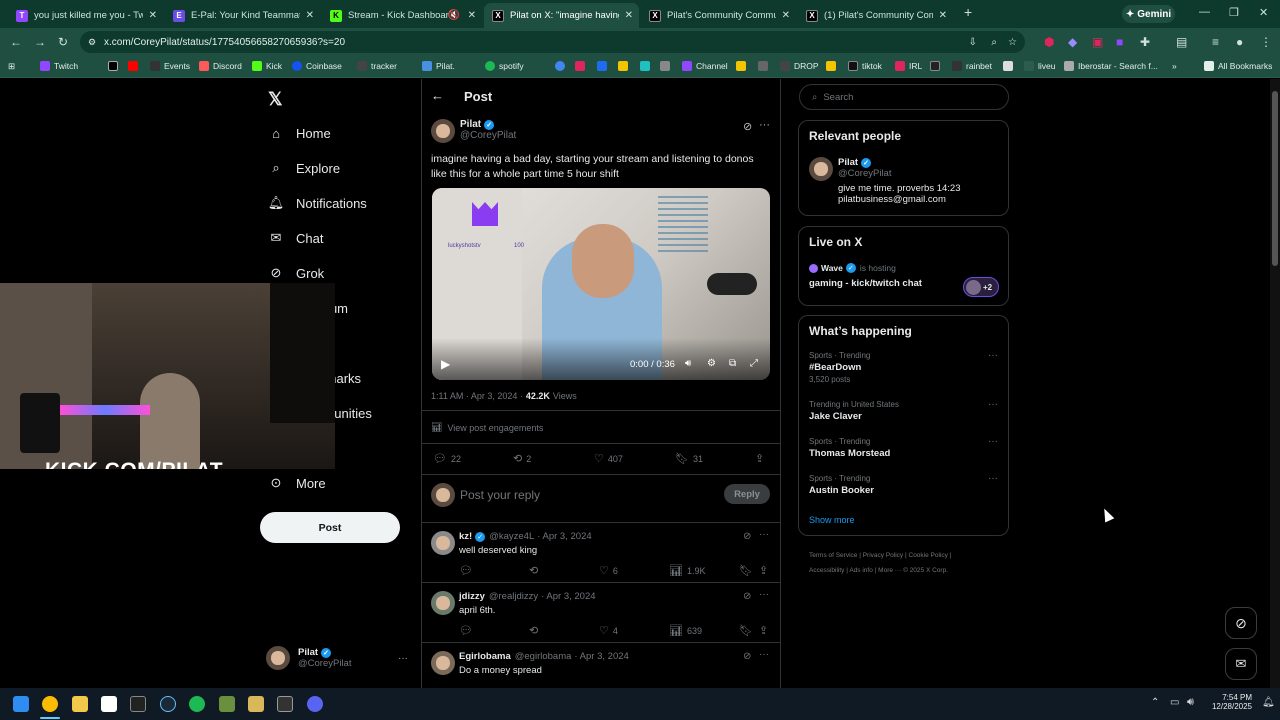 The image size is (1280, 720). I want to click on bookmark-youtube, so click(135, 66).